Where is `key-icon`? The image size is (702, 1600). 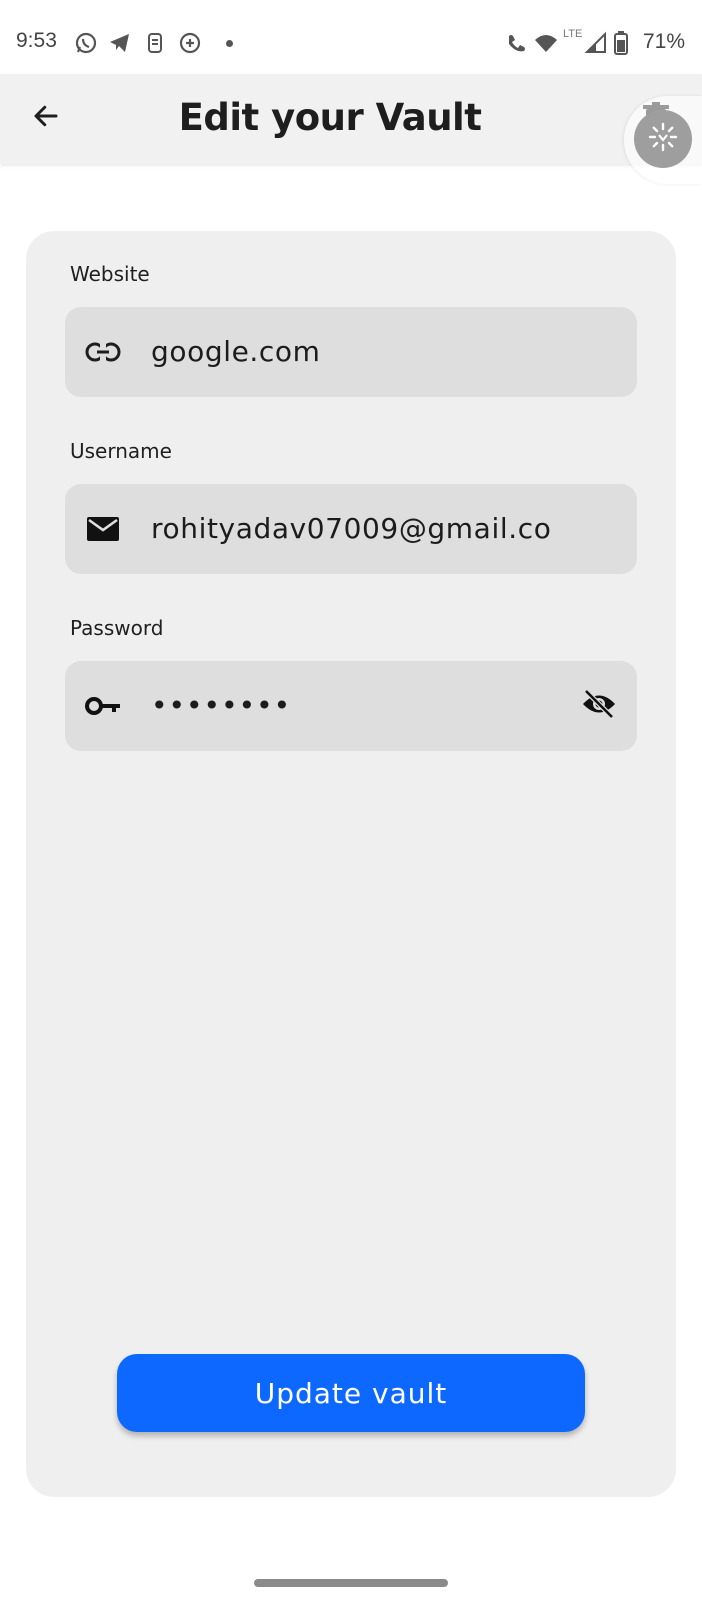
key-icon is located at coordinates (103, 706).